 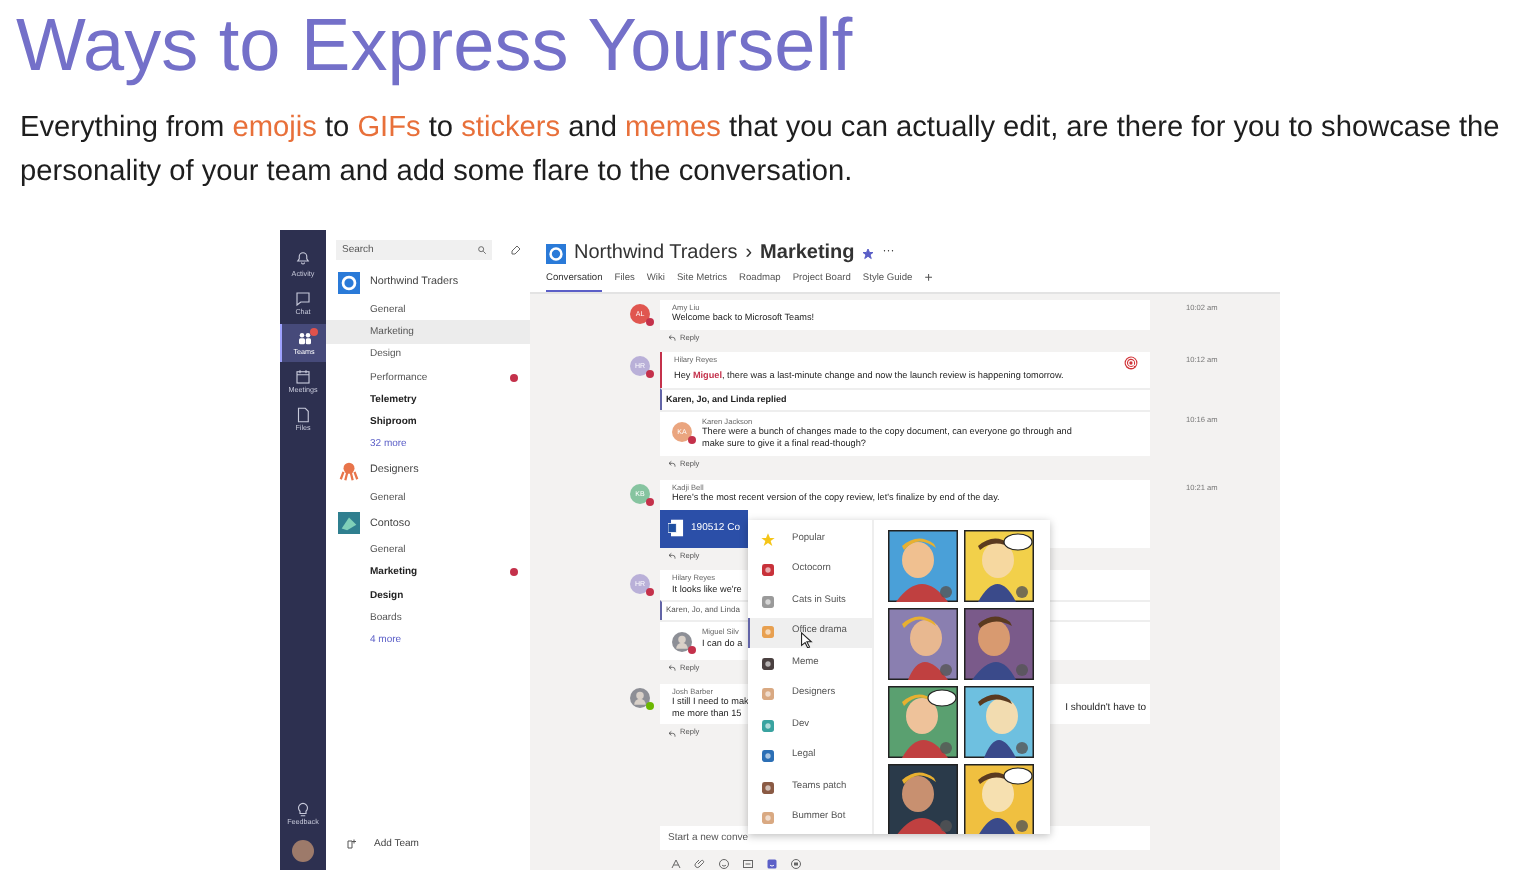 What do you see at coordinates (806, 639) in the screenshot?
I see `cursor-icon` at bounding box center [806, 639].